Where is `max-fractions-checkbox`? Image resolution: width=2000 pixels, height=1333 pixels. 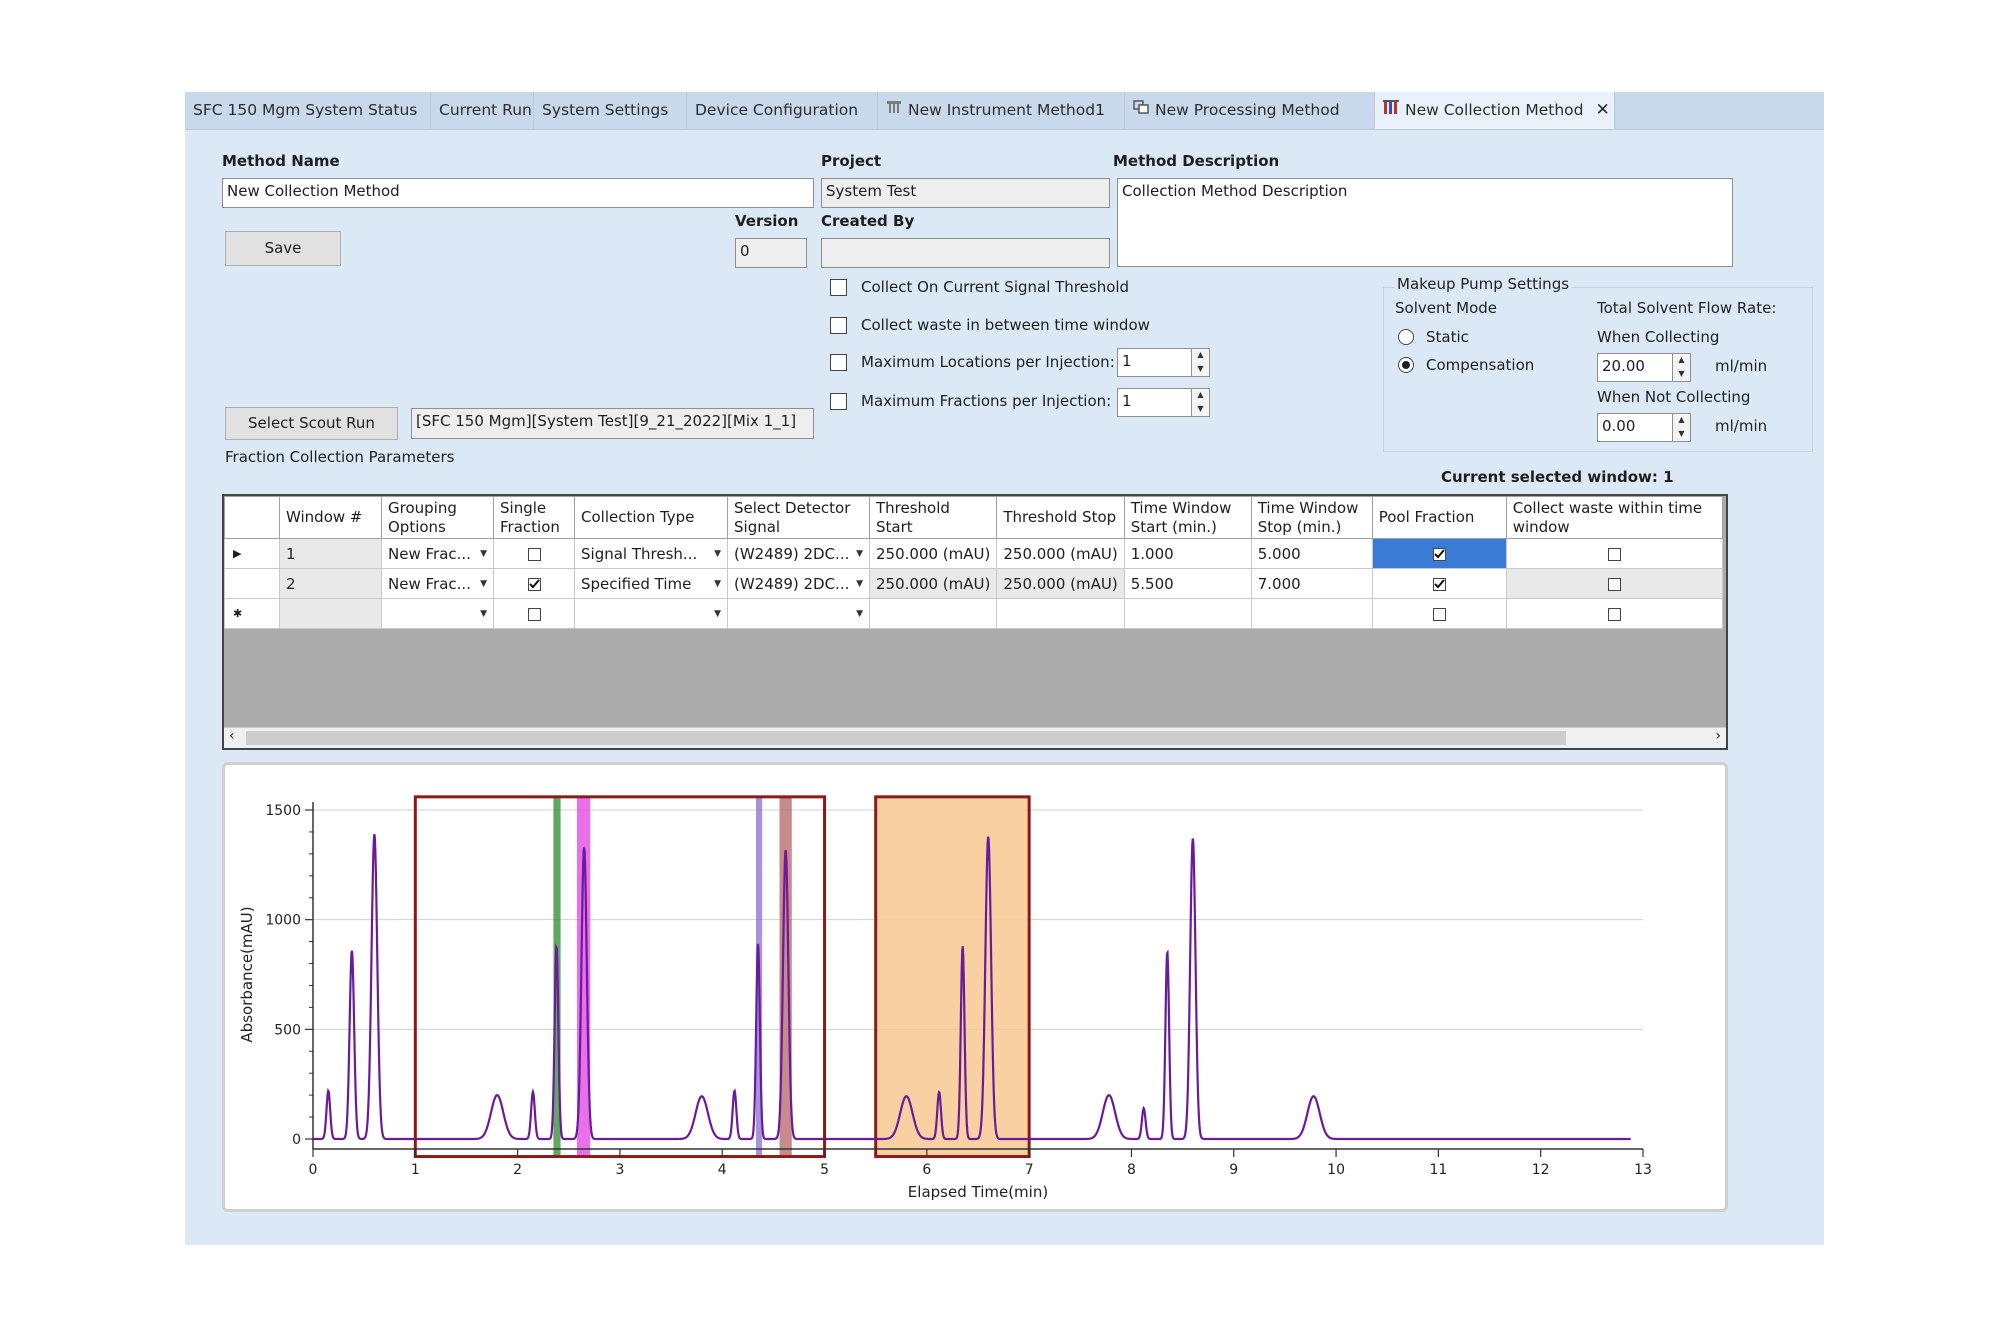
max-fractions-checkbox is located at coordinates (838, 401).